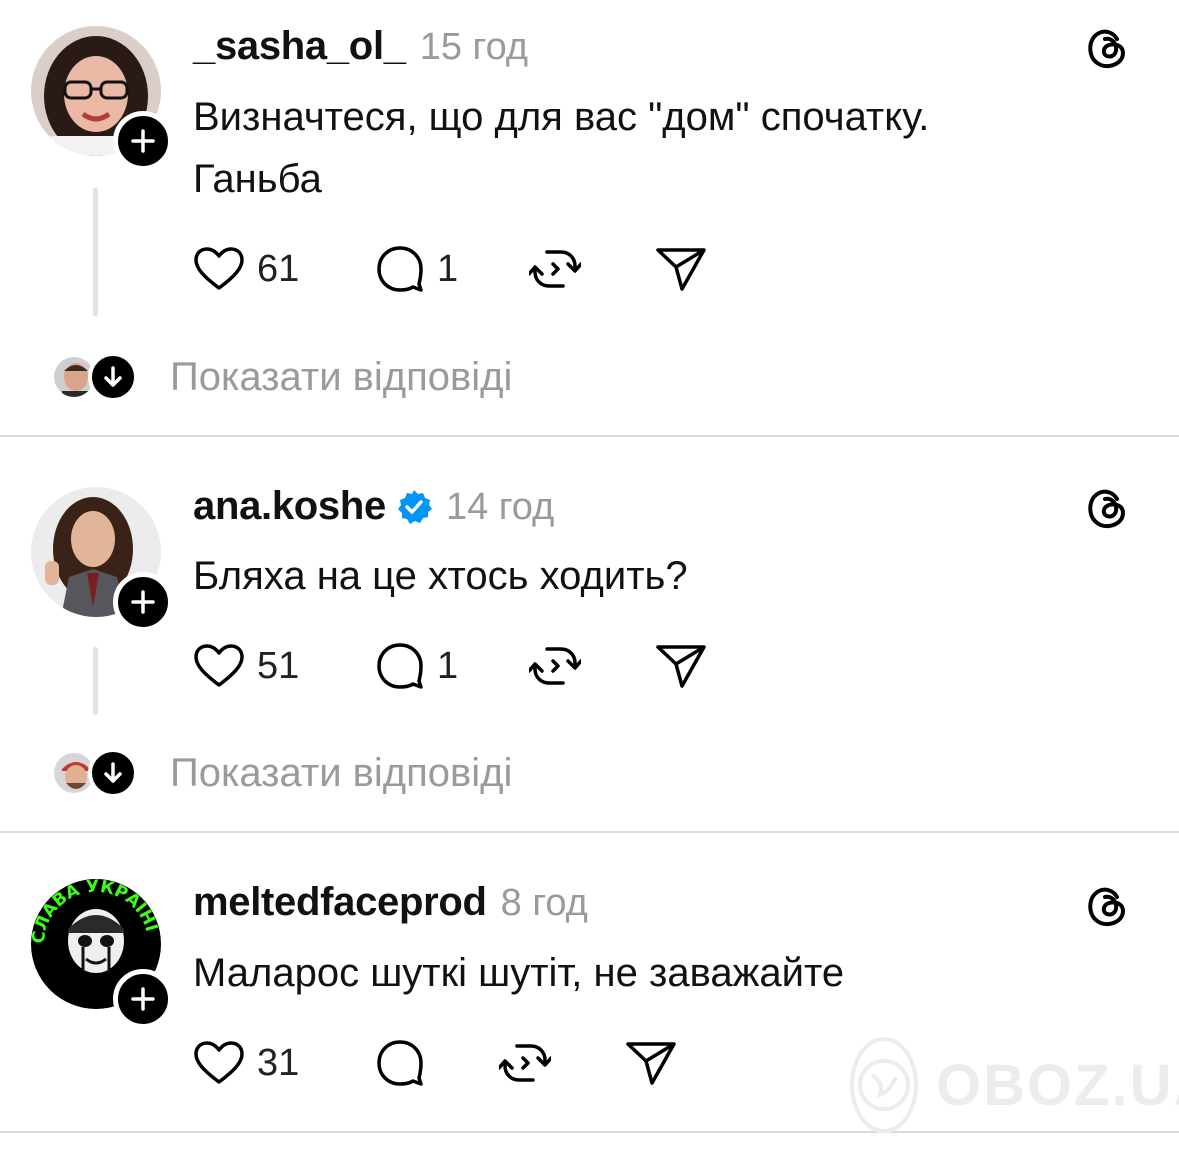 The image size is (1179, 1172). What do you see at coordinates (500, 507) in the screenshot?
I see `timestamp: 14 год` at bounding box center [500, 507].